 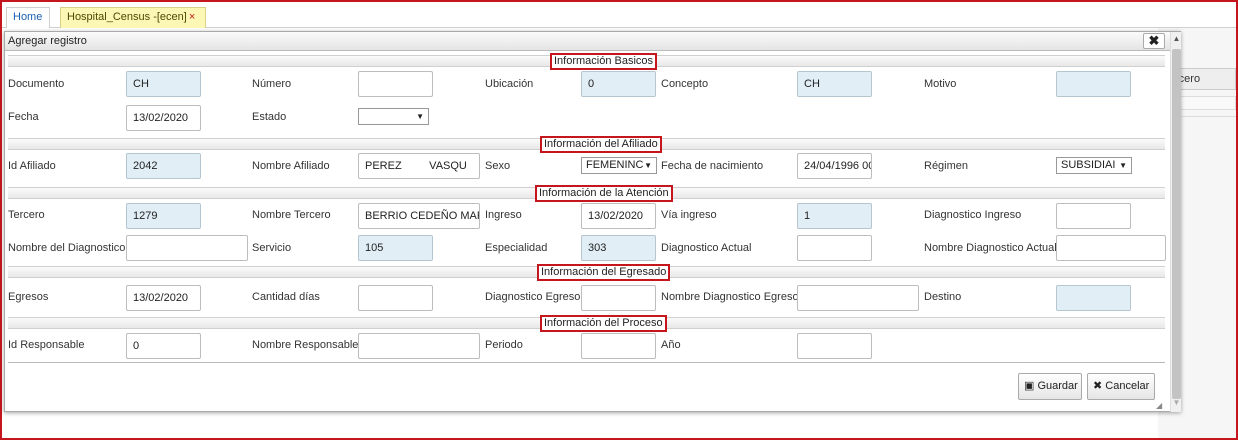 What do you see at coordinates (1127, 386) in the screenshot?
I see `cancel-label: Cancelar` at bounding box center [1127, 386].